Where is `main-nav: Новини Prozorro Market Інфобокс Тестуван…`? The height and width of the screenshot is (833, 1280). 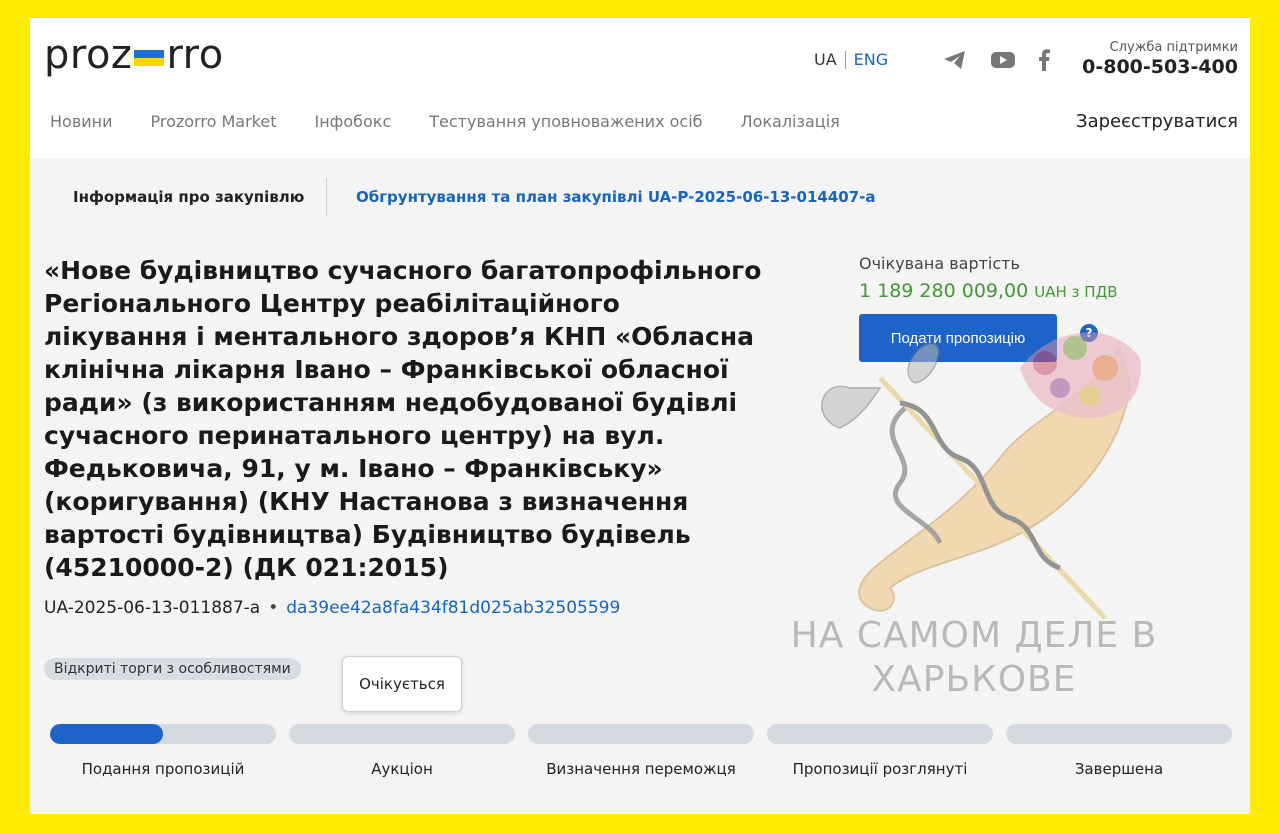
main-nav: Новини Prozorro Market Інфобокс Тестуван… is located at coordinates (464, 121).